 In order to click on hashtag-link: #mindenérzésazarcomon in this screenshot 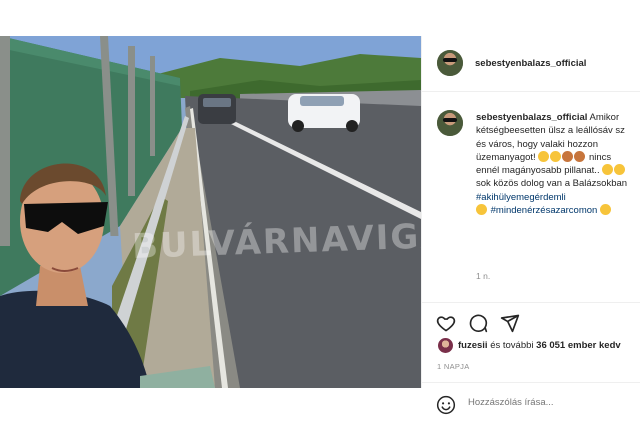, I will do `click(544, 210)`.